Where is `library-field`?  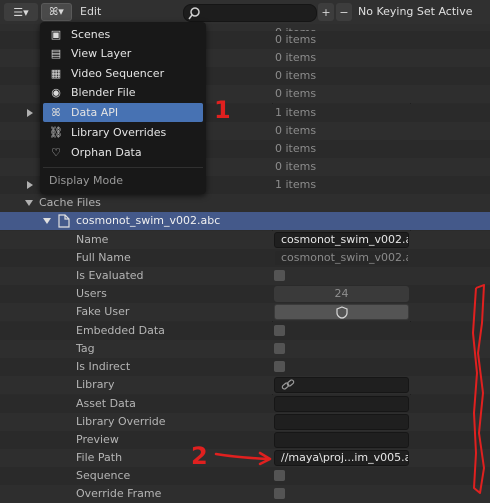
library-field is located at coordinates (341, 385).